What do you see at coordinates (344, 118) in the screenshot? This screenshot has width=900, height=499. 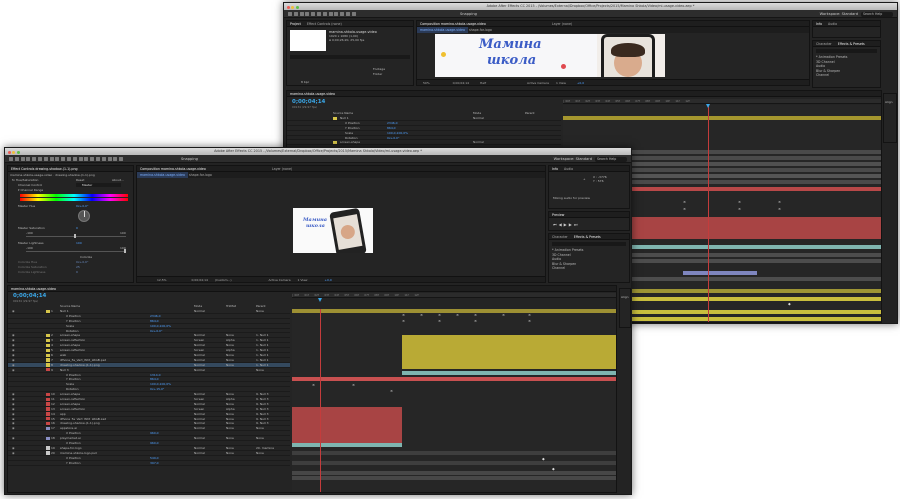 I see `layer-name: Null 1` at bounding box center [344, 118].